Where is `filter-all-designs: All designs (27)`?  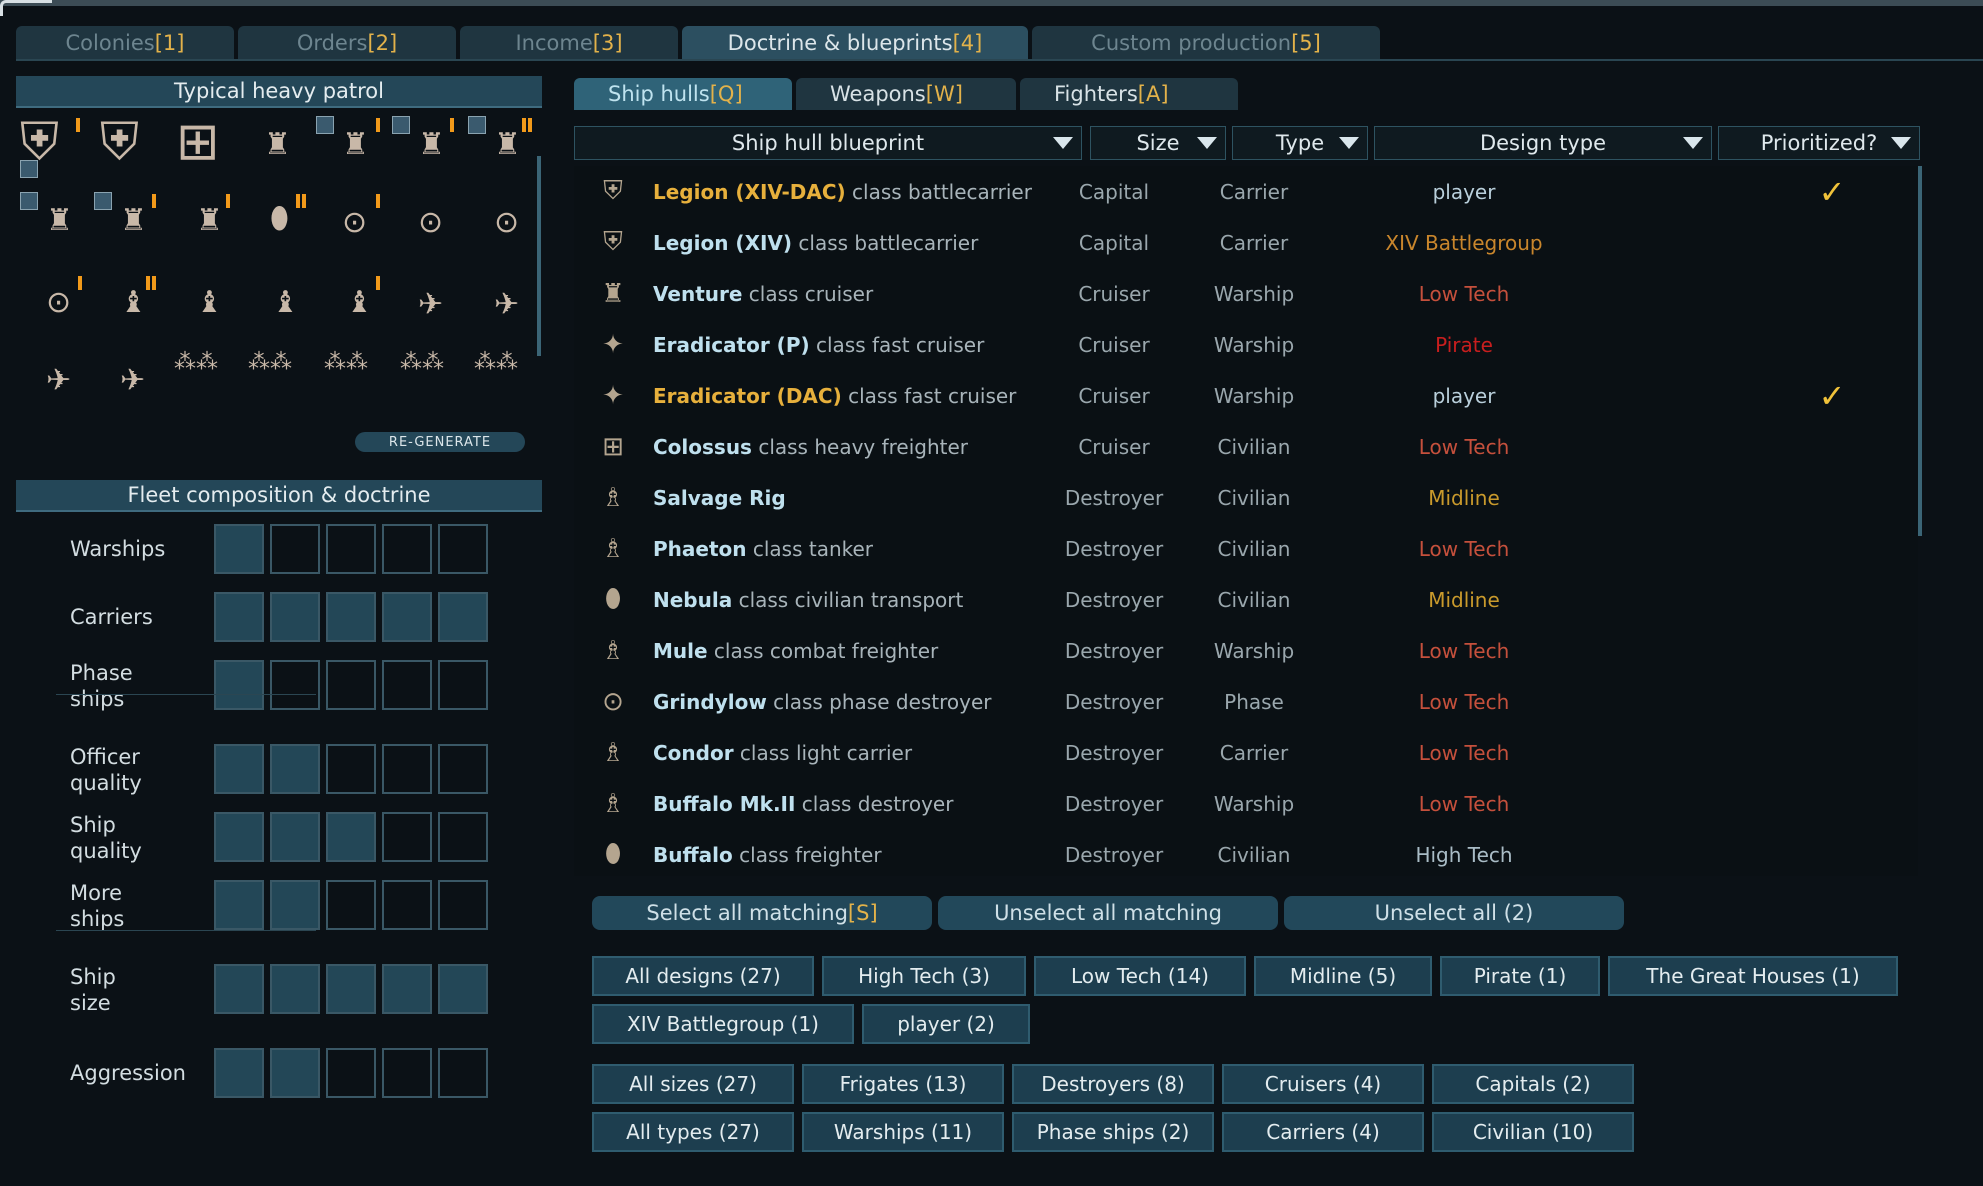 filter-all-designs: All designs (27) is located at coordinates (703, 976).